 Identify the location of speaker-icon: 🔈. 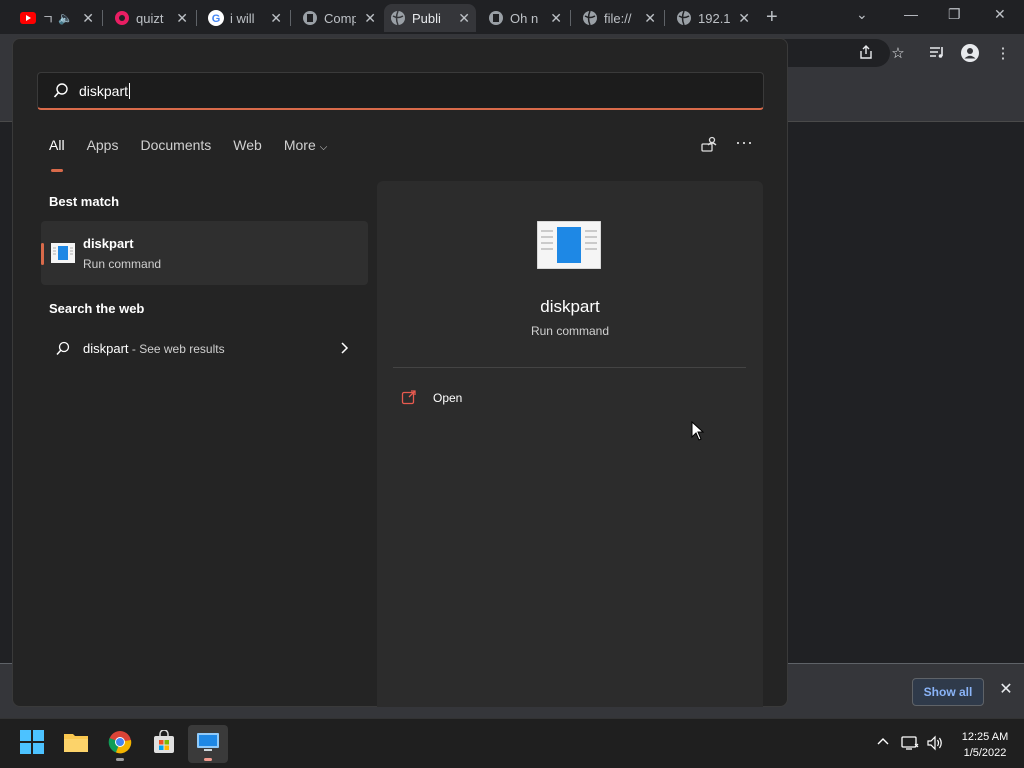
(65, 18).